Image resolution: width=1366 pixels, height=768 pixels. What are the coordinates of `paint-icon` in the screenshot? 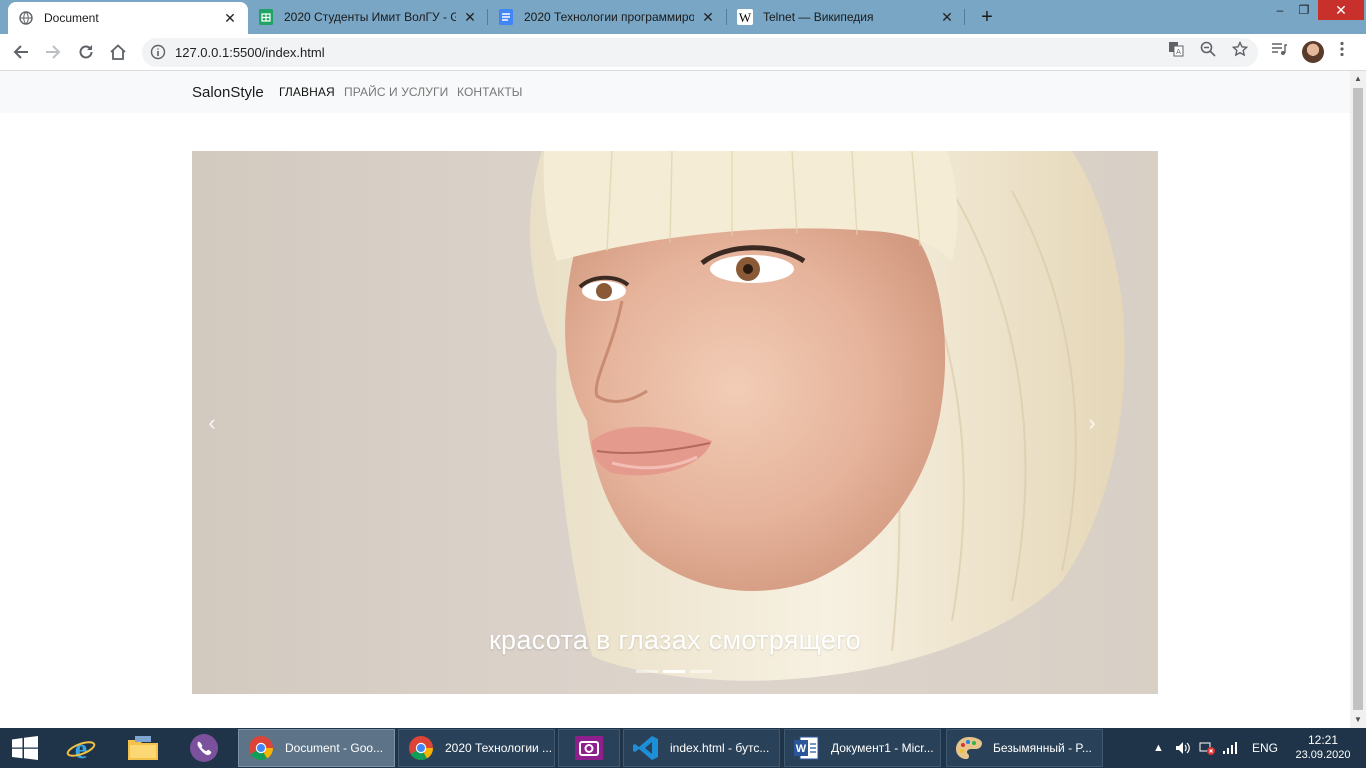 It's located at (969, 748).